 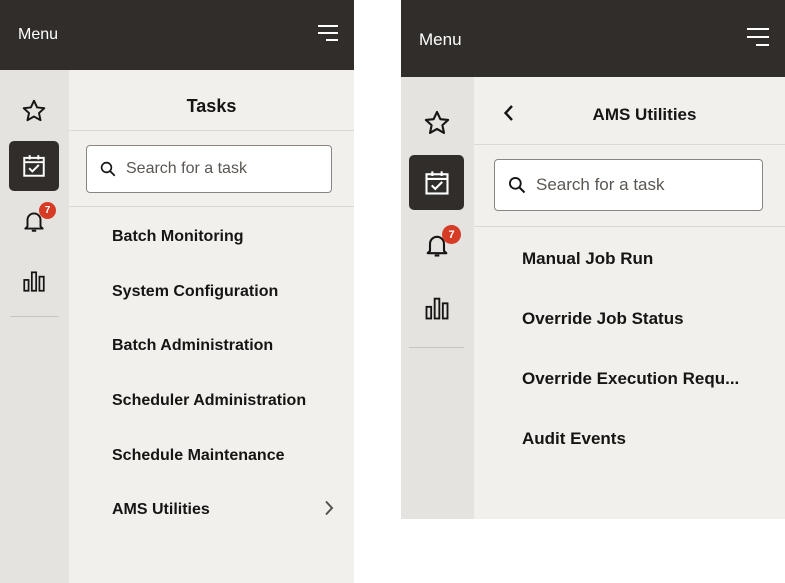 What do you see at coordinates (587, 259) in the screenshot?
I see `task-item-manual-job-run: Manual Job Run` at bounding box center [587, 259].